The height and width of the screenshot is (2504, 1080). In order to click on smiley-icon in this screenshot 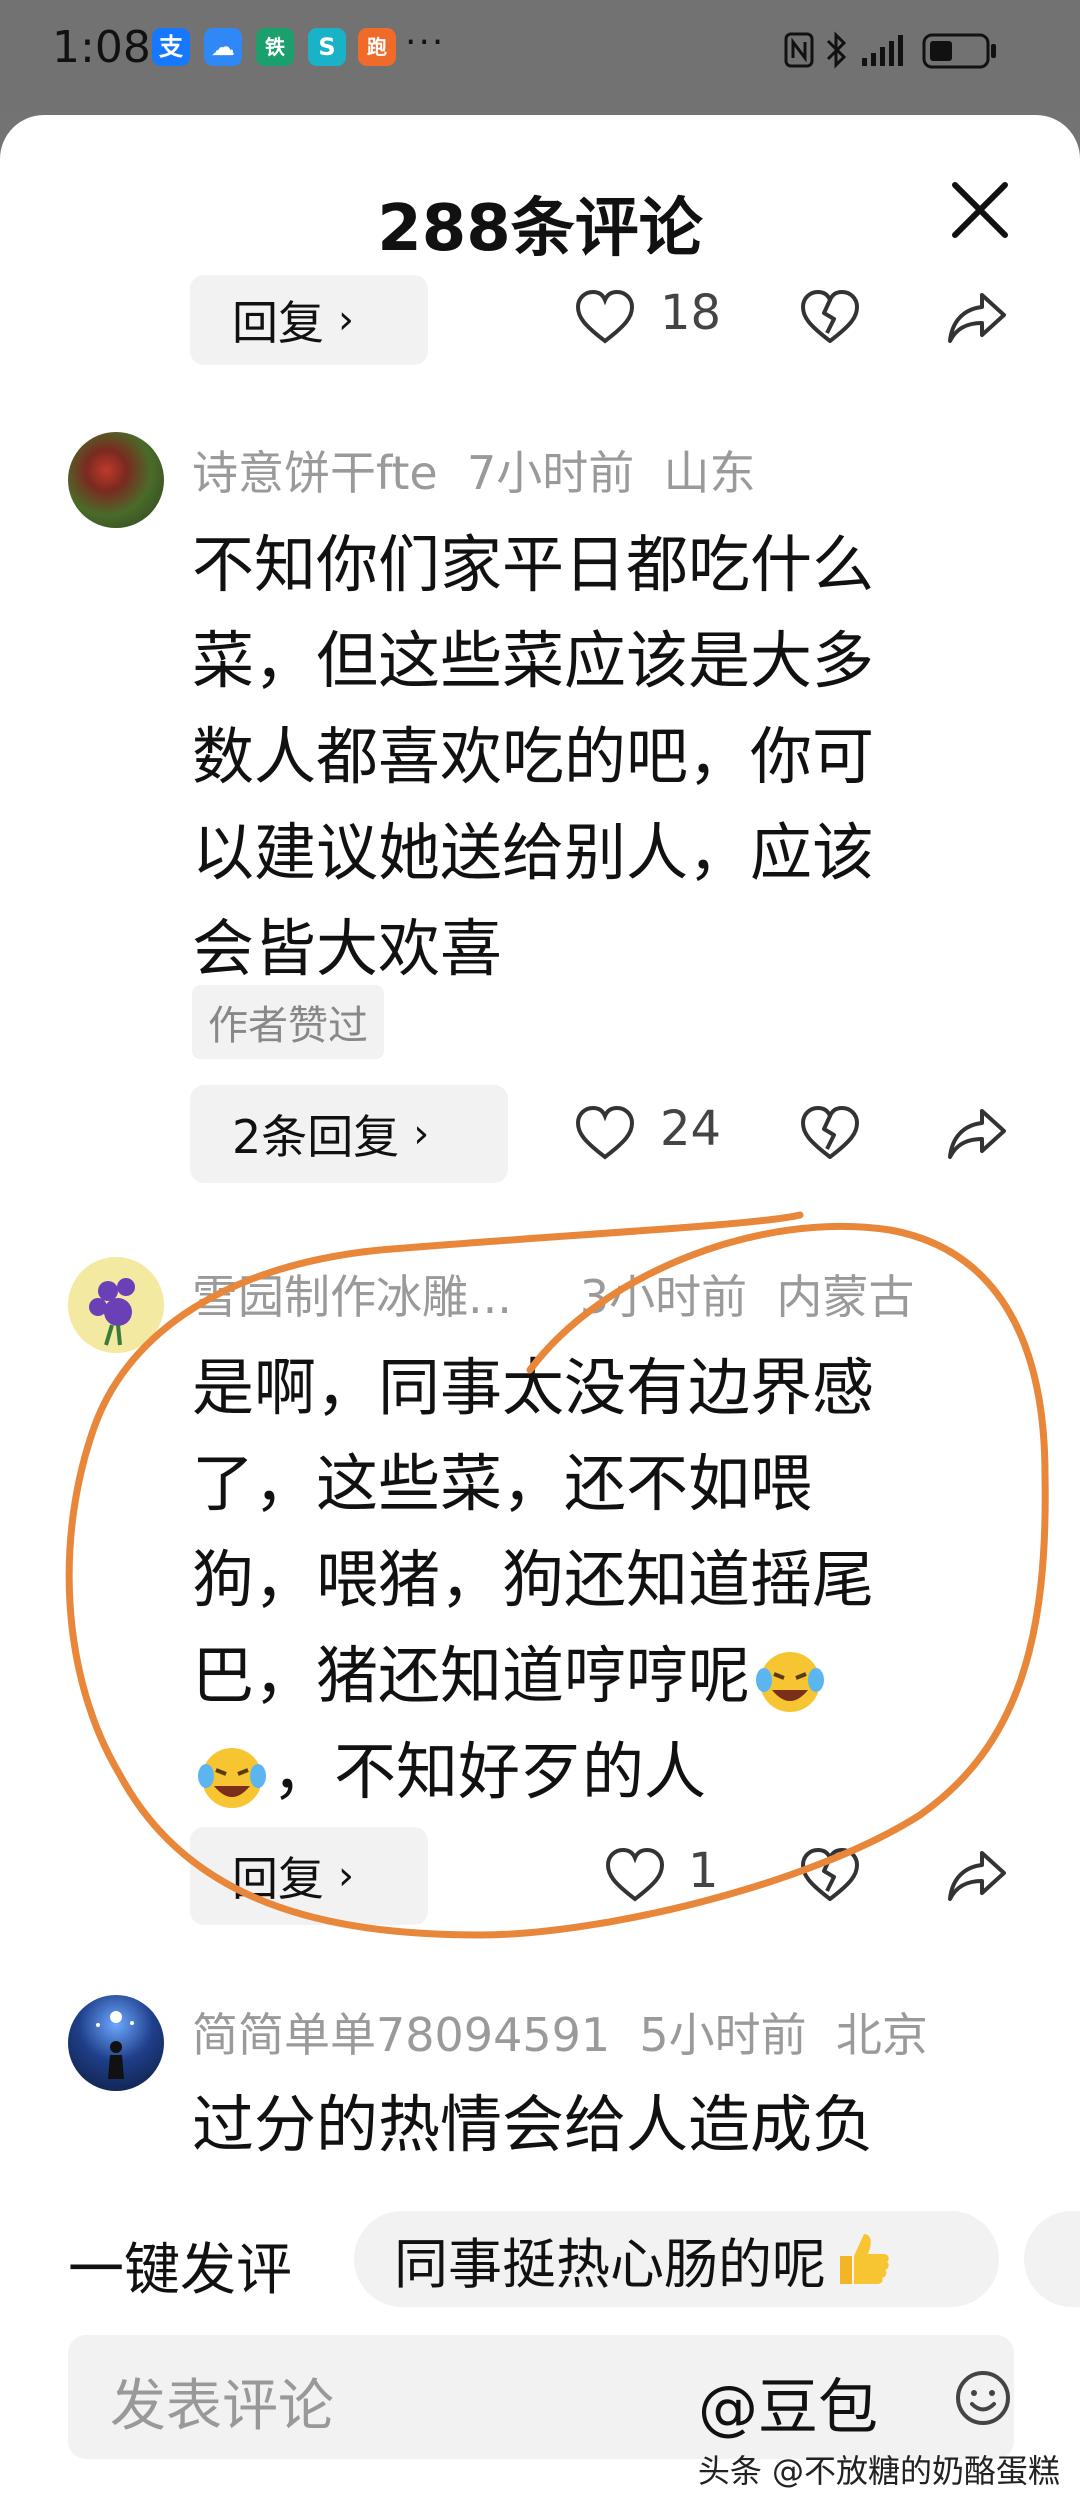, I will do `click(983, 2398)`.